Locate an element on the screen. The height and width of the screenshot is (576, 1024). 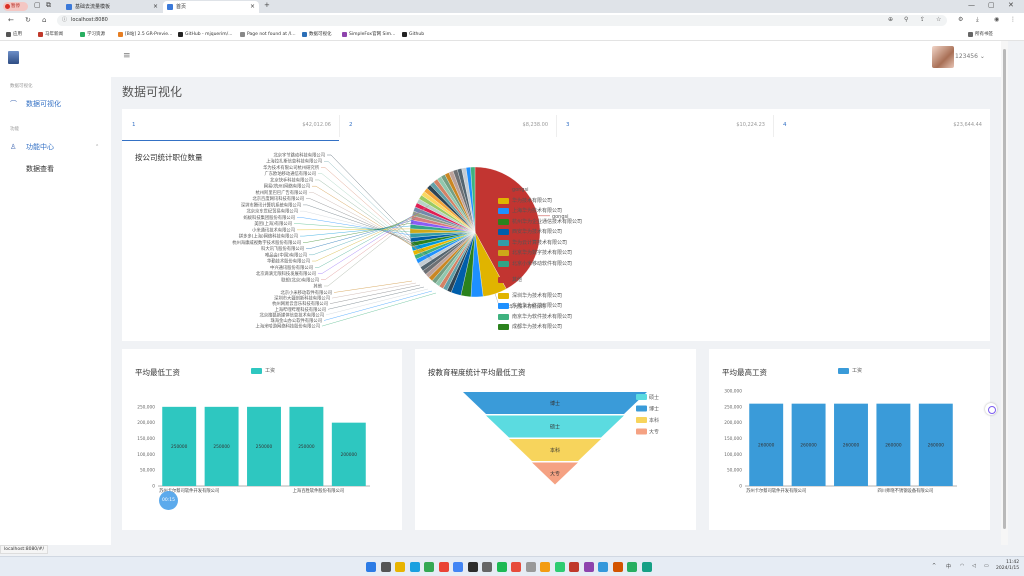
sidebar-item-function-center: ♙ 功能中心 is located at coordinates (32, 147).